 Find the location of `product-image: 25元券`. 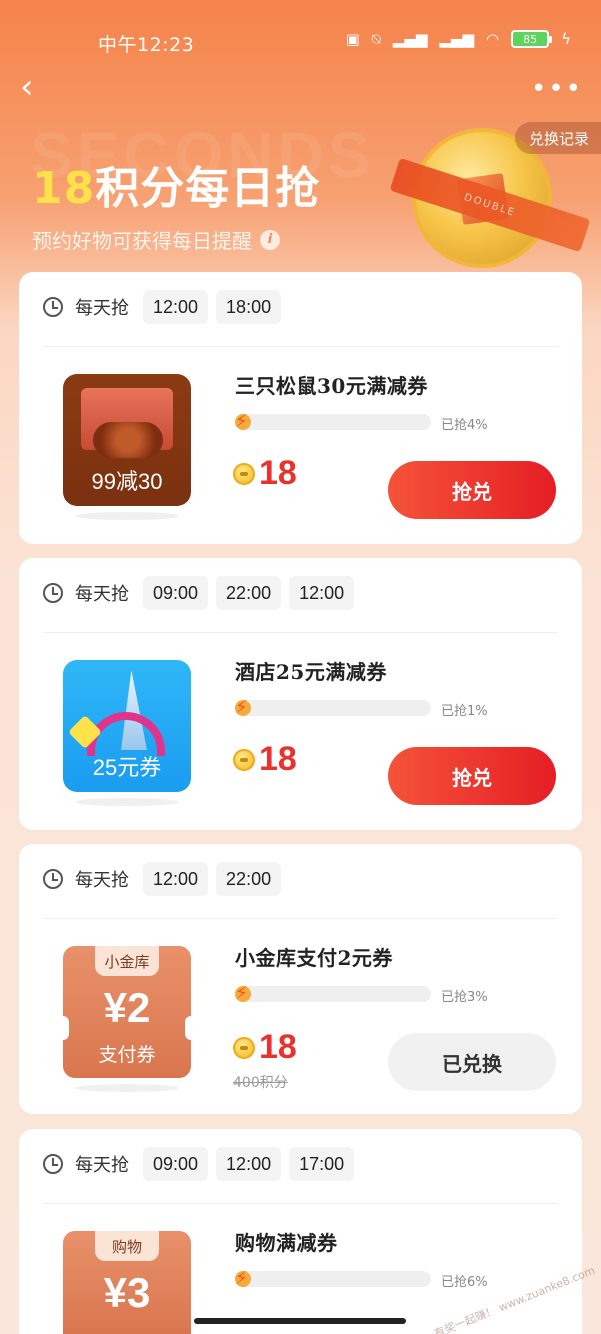

product-image: 25元券 is located at coordinates (127, 726).